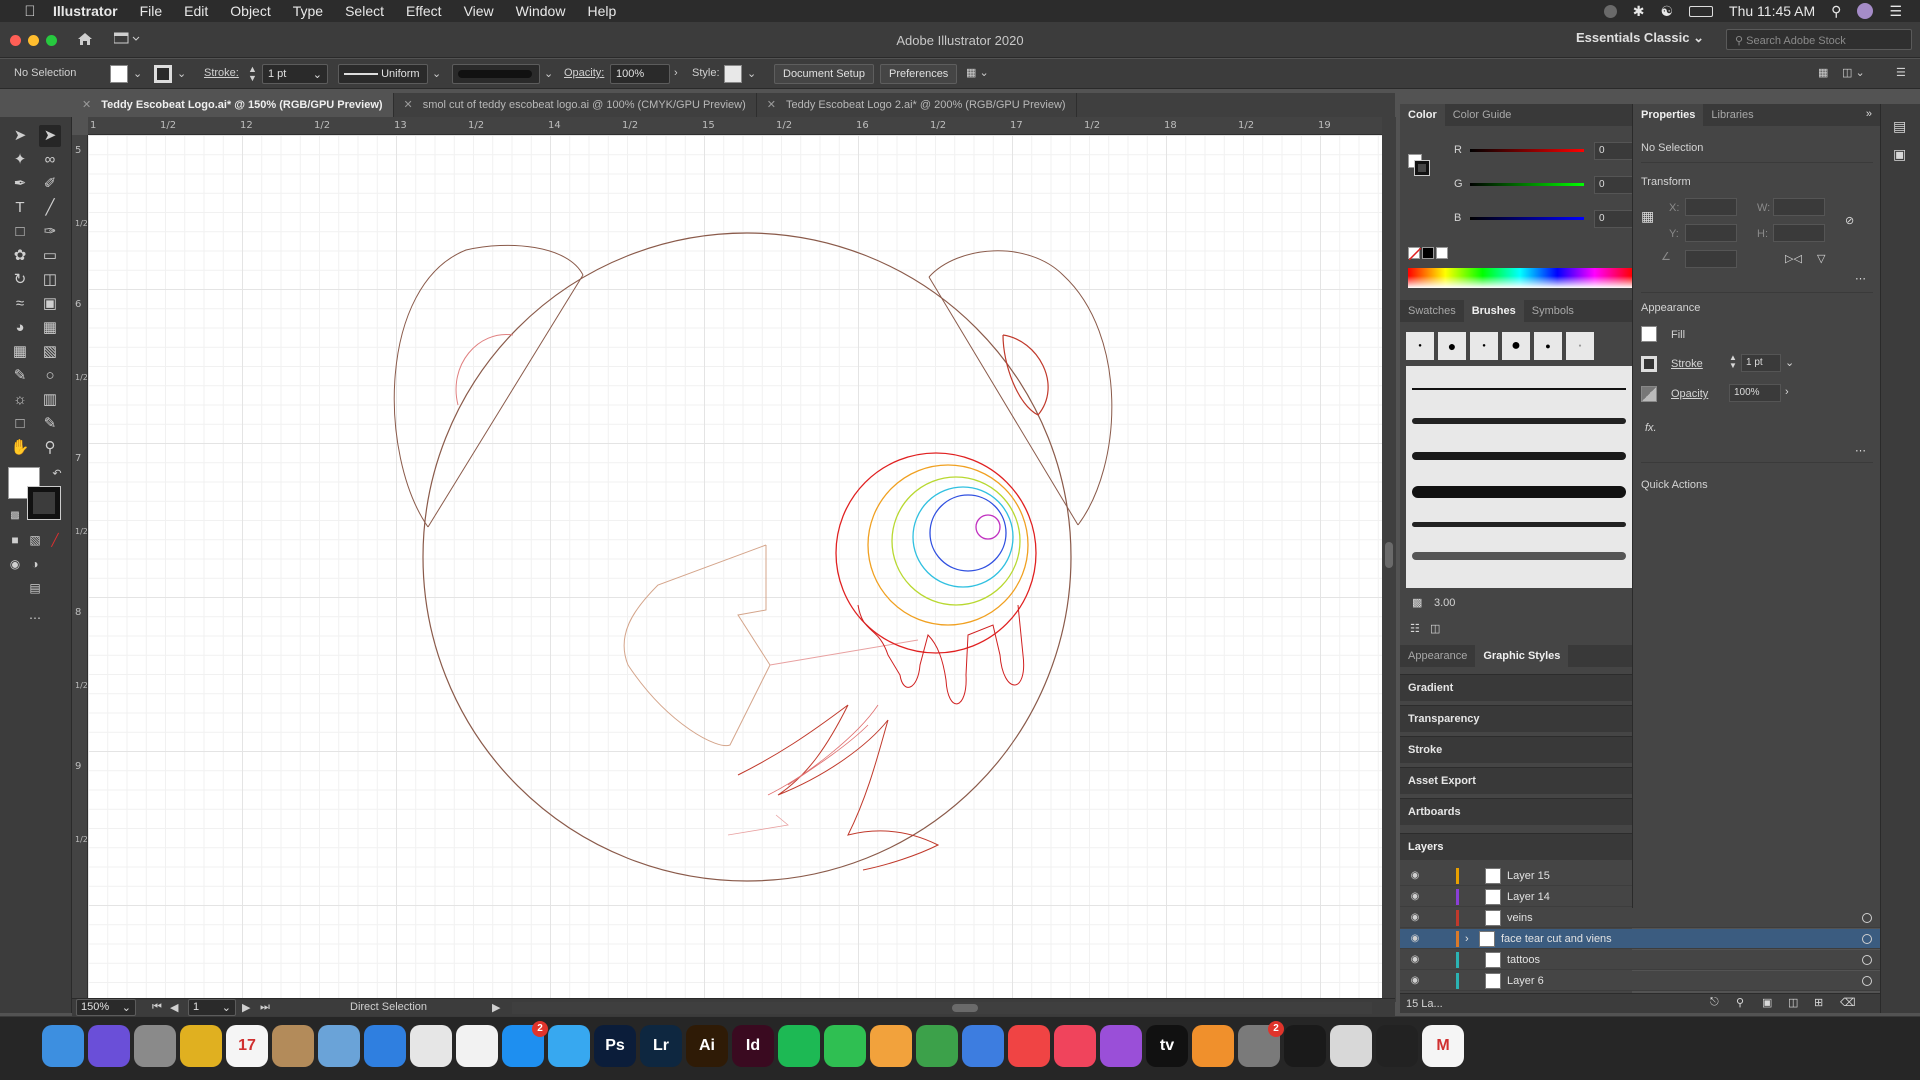 This screenshot has height=1080, width=1920. Describe the element at coordinates (1818, 1002) in the screenshot. I see `new-layer-icon: ⊞` at that location.